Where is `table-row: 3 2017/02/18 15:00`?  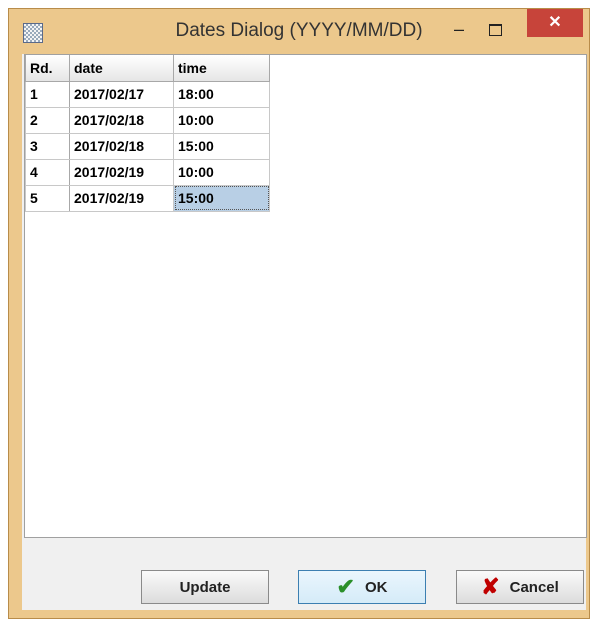
table-row: 3 2017/02/18 15:00 is located at coordinates (147, 146).